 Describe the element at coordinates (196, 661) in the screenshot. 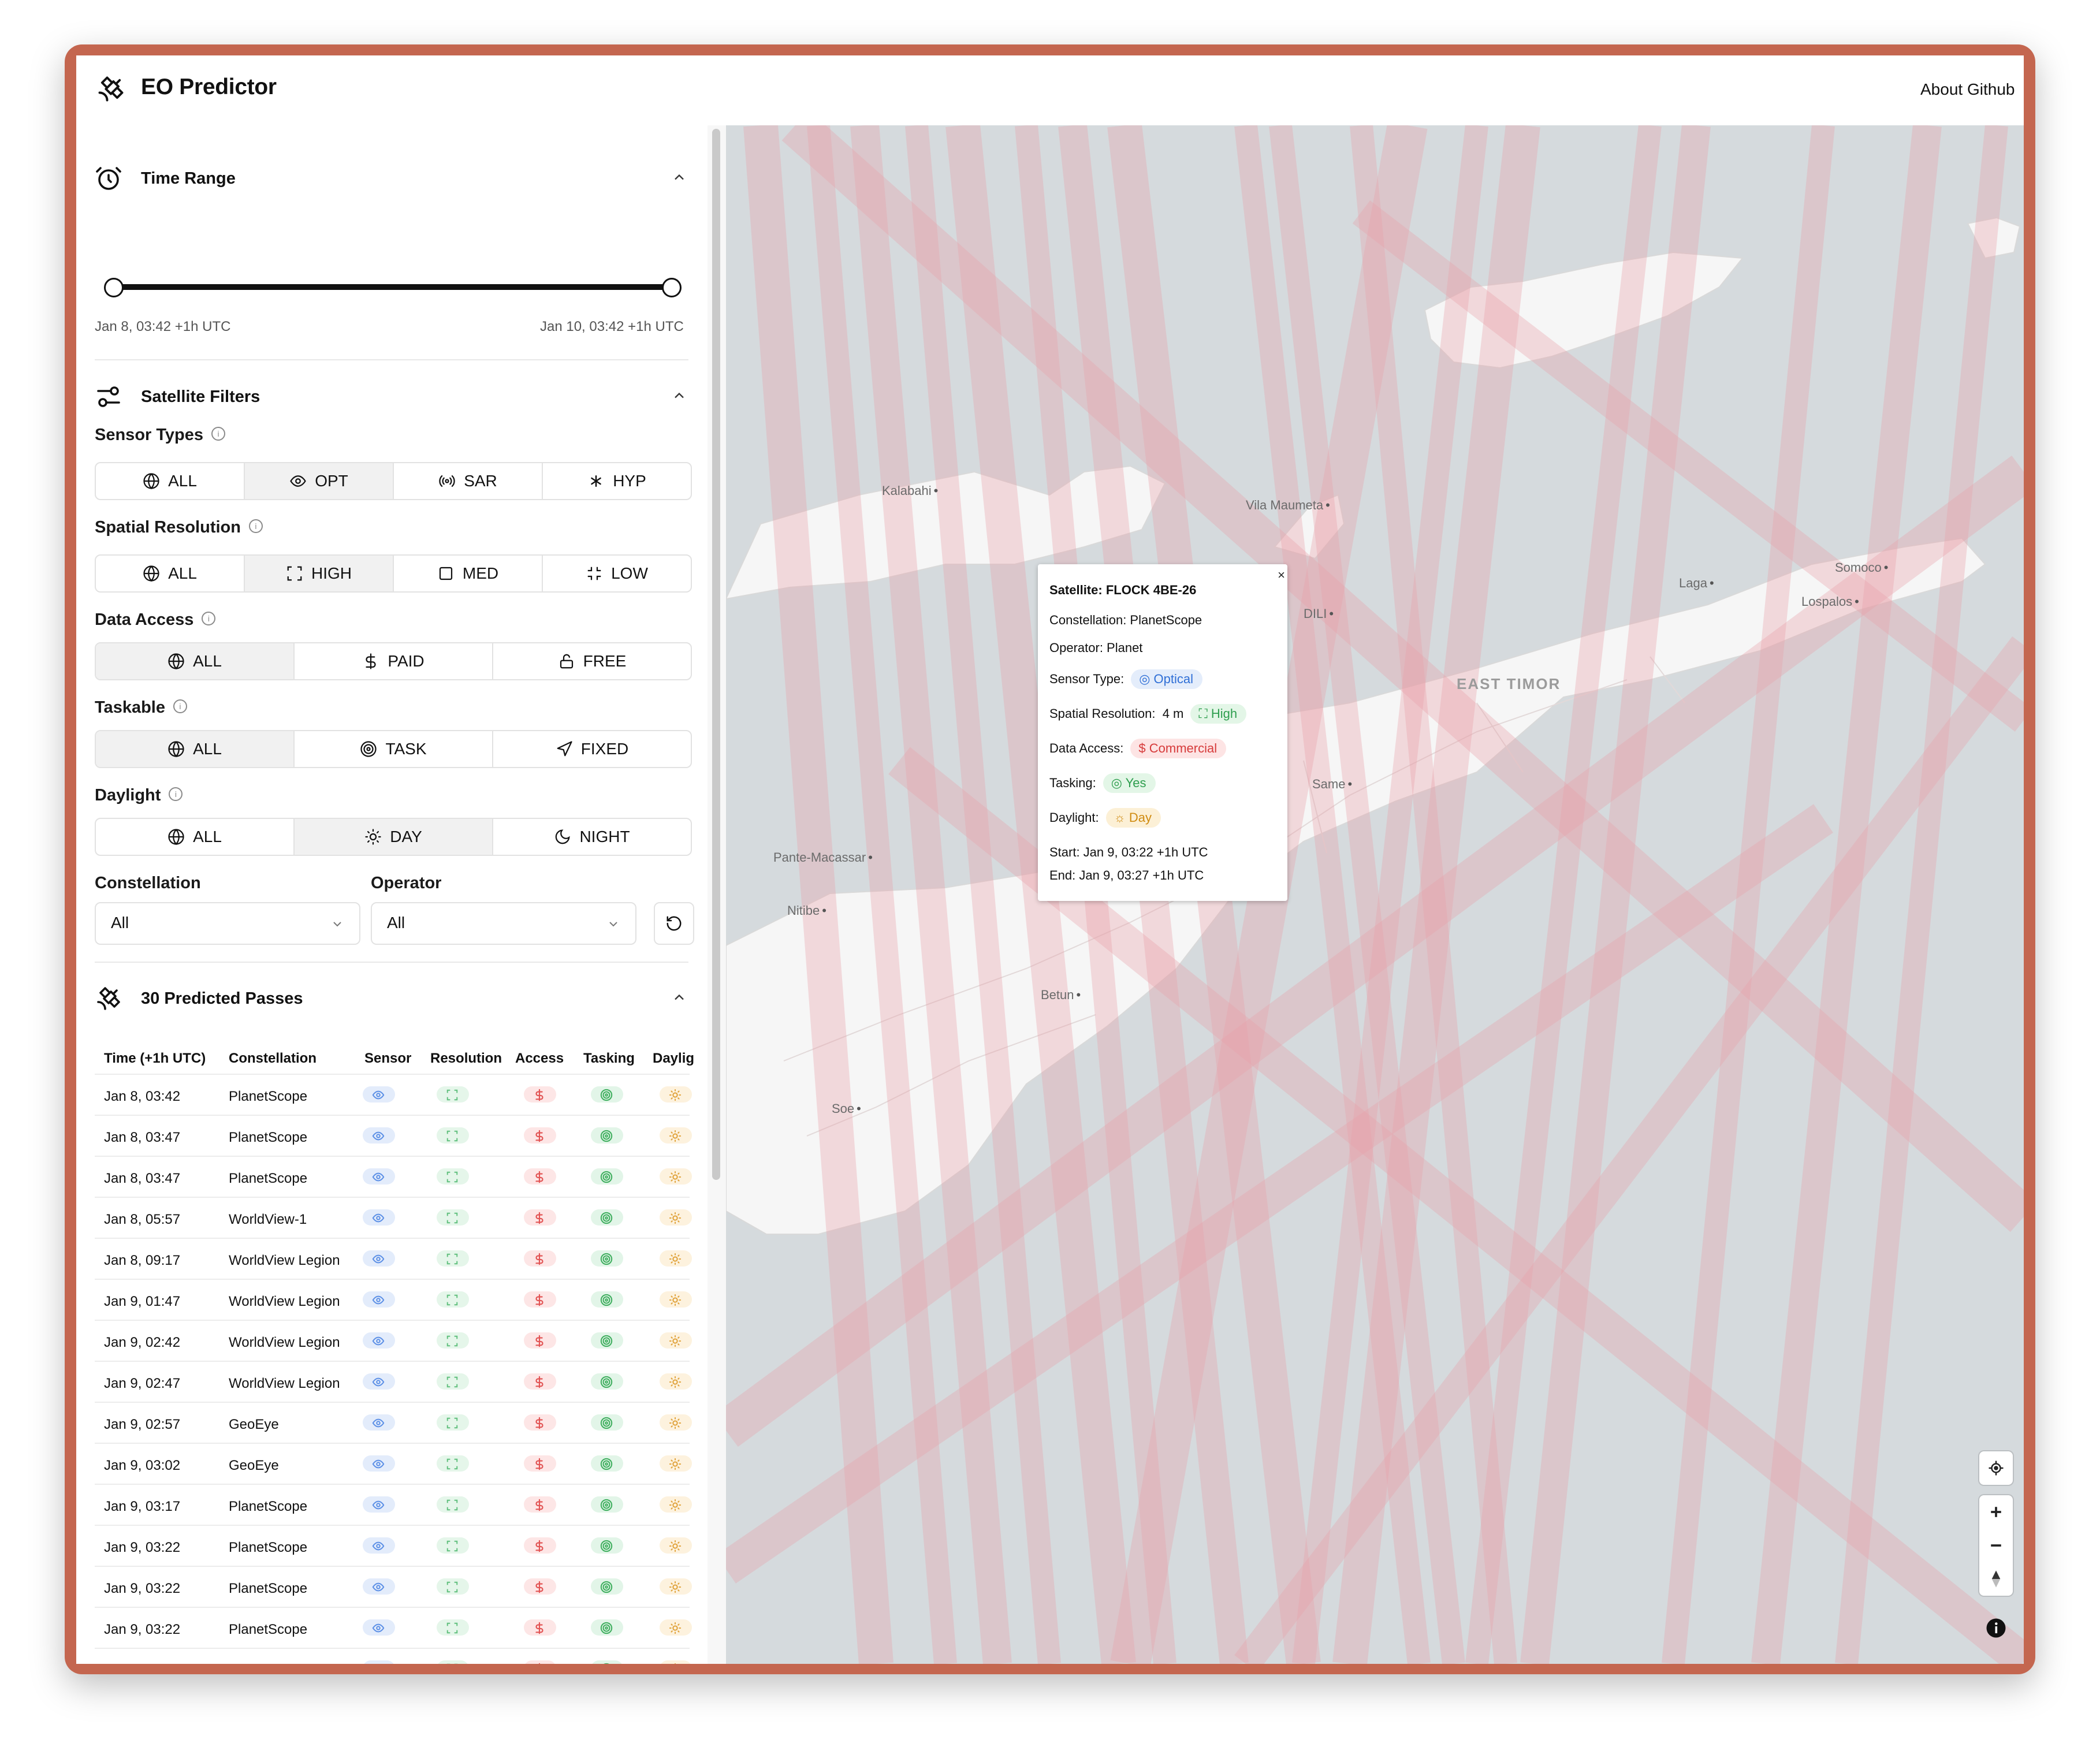

I see `access-all-button: ALL` at that location.